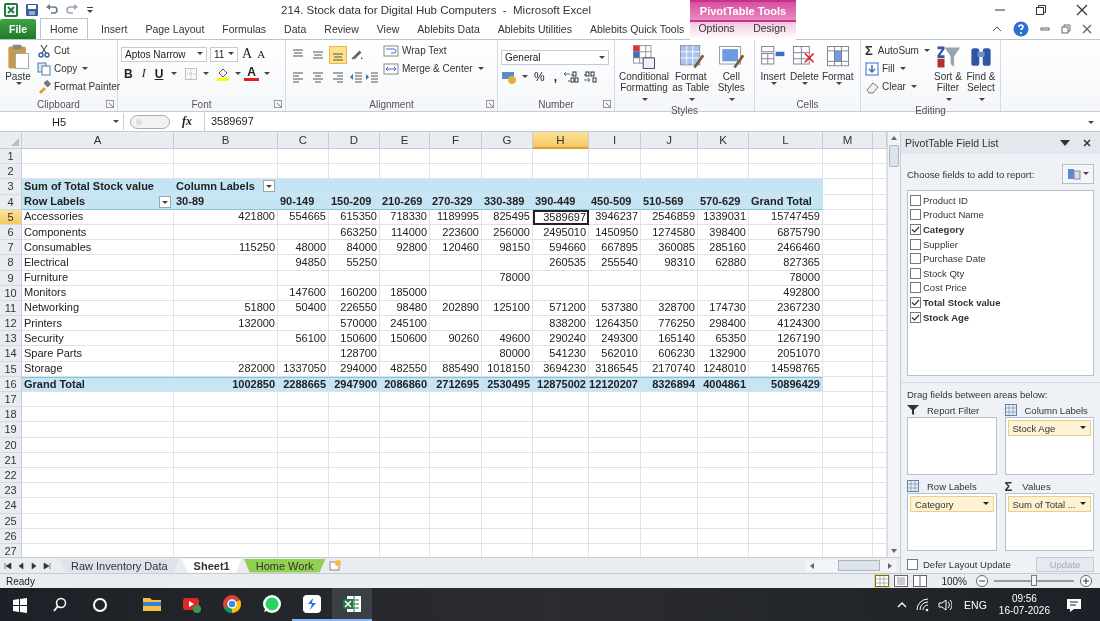 The width and height of the screenshot is (1100, 621). Describe the element at coordinates (716, 30) in the screenshot. I see `ribbon-tab: Options` at that location.